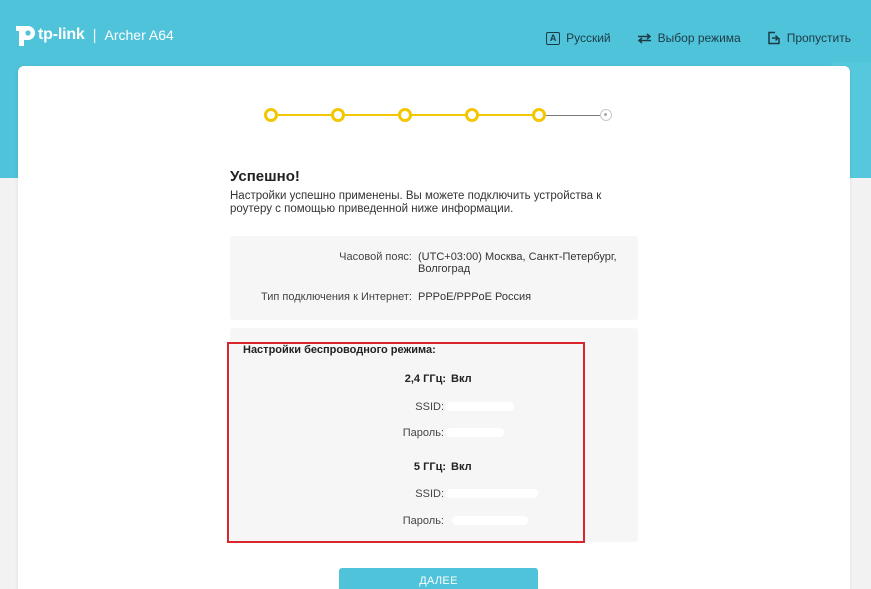 The width and height of the screenshot is (871, 589). Describe the element at coordinates (818, 38) in the screenshot. I see `skip-label: Пропустить` at that location.